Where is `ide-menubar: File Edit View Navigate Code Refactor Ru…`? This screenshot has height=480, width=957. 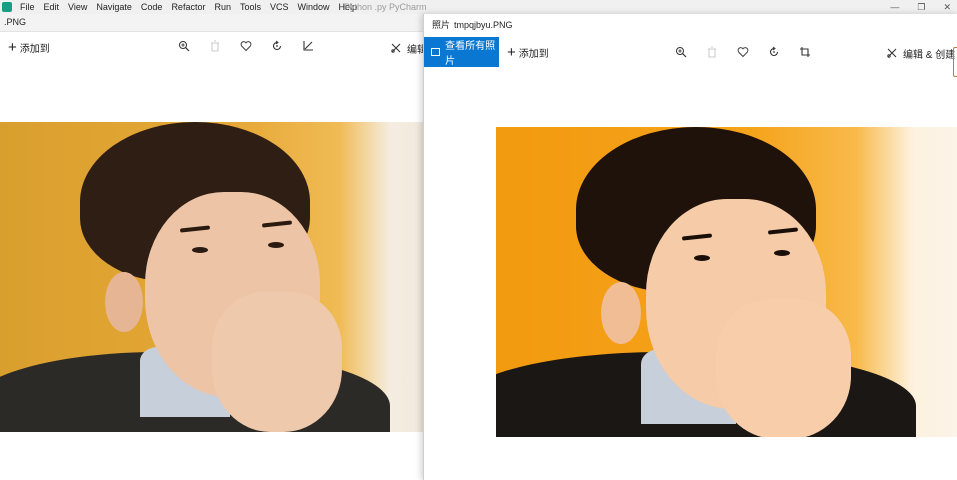 ide-menubar: File Edit View Navigate Code Refactor Ru… is located at coordinates (478, 7).